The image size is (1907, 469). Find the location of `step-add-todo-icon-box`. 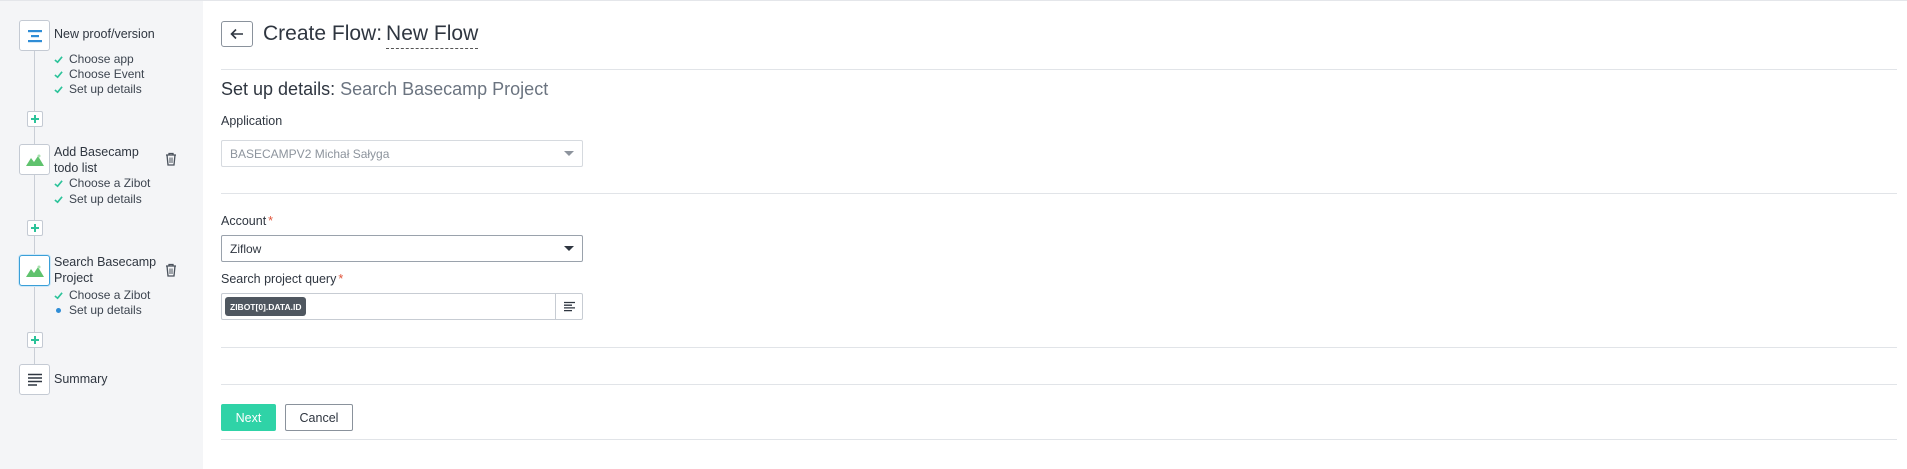

step-add-todo-icon-box is located at coordinates (34, 159).